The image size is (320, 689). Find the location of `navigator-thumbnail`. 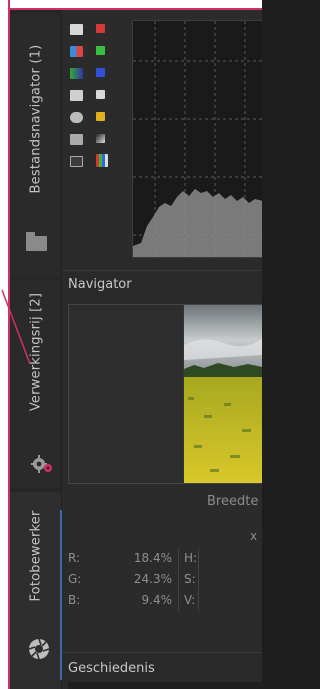

navigator-thumbnail is located at coordinates (223, 394).